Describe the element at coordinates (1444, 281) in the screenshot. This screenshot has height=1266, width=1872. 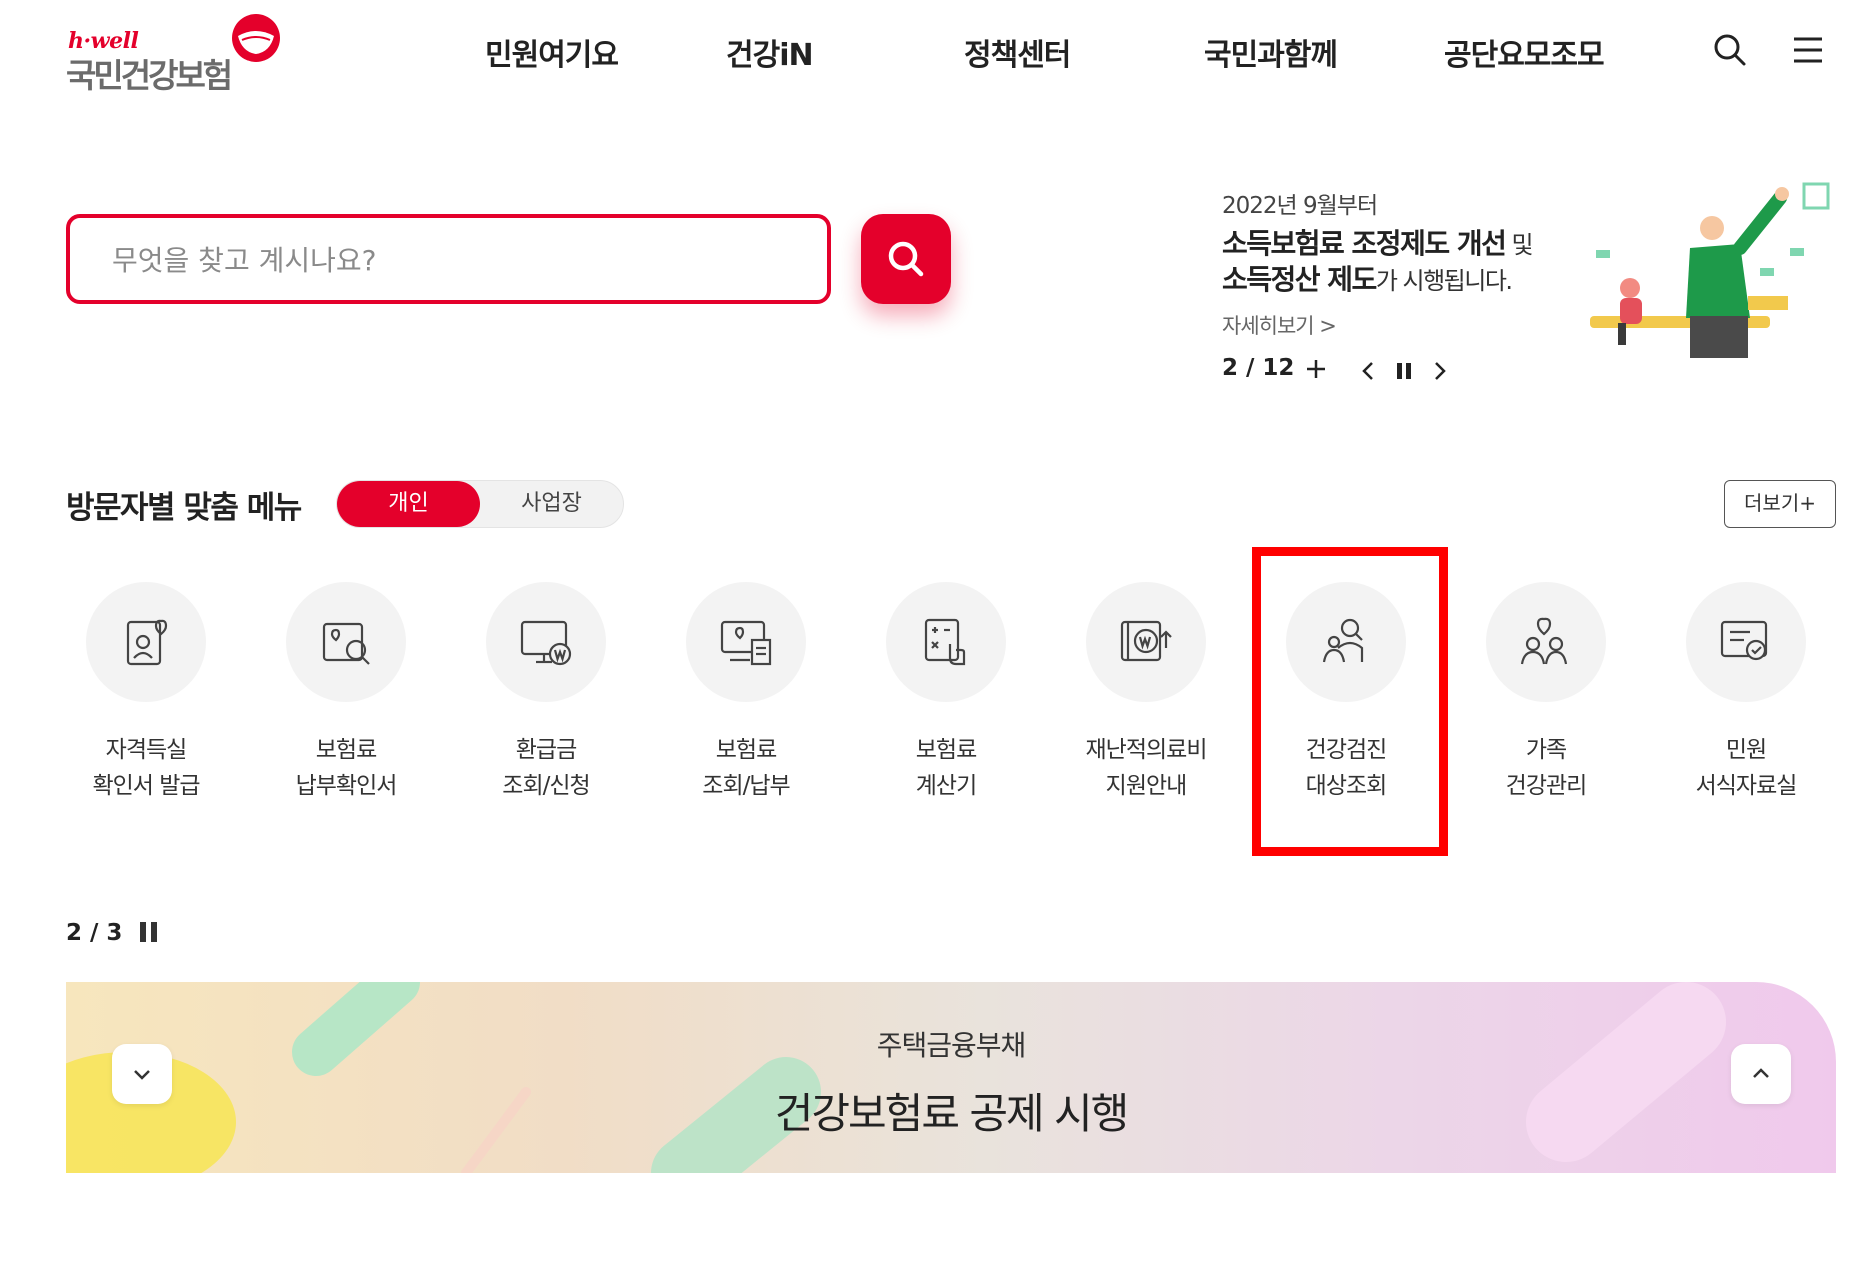
I see `promo-headline-2-light: 가 시행됩니다.` at that location.